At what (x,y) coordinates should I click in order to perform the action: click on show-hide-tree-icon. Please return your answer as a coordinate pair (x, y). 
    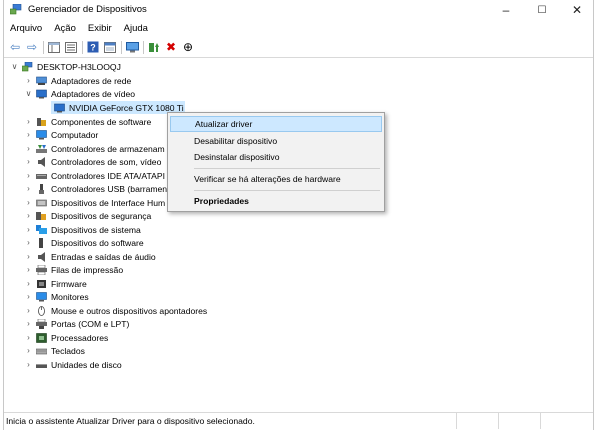
    Looking at the image, I should click on (54, 47).